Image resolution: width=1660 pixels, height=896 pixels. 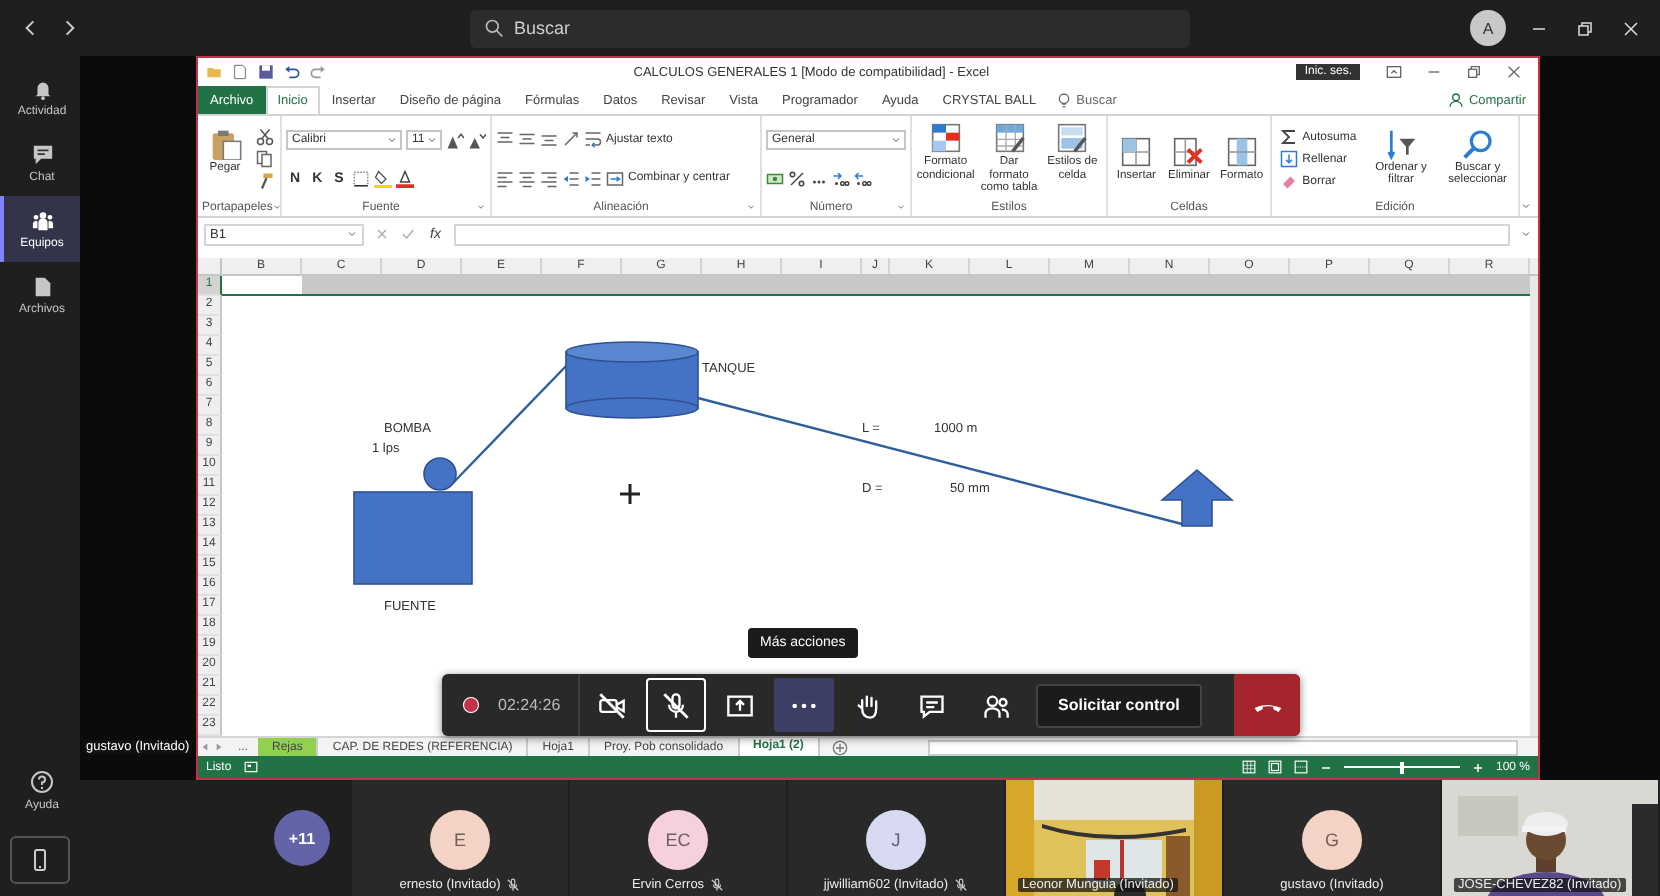 What do you see at coordinates (1332, 840) in the screenshot?
I see `participant-avatar: G` at bounding box center [1332, 840].